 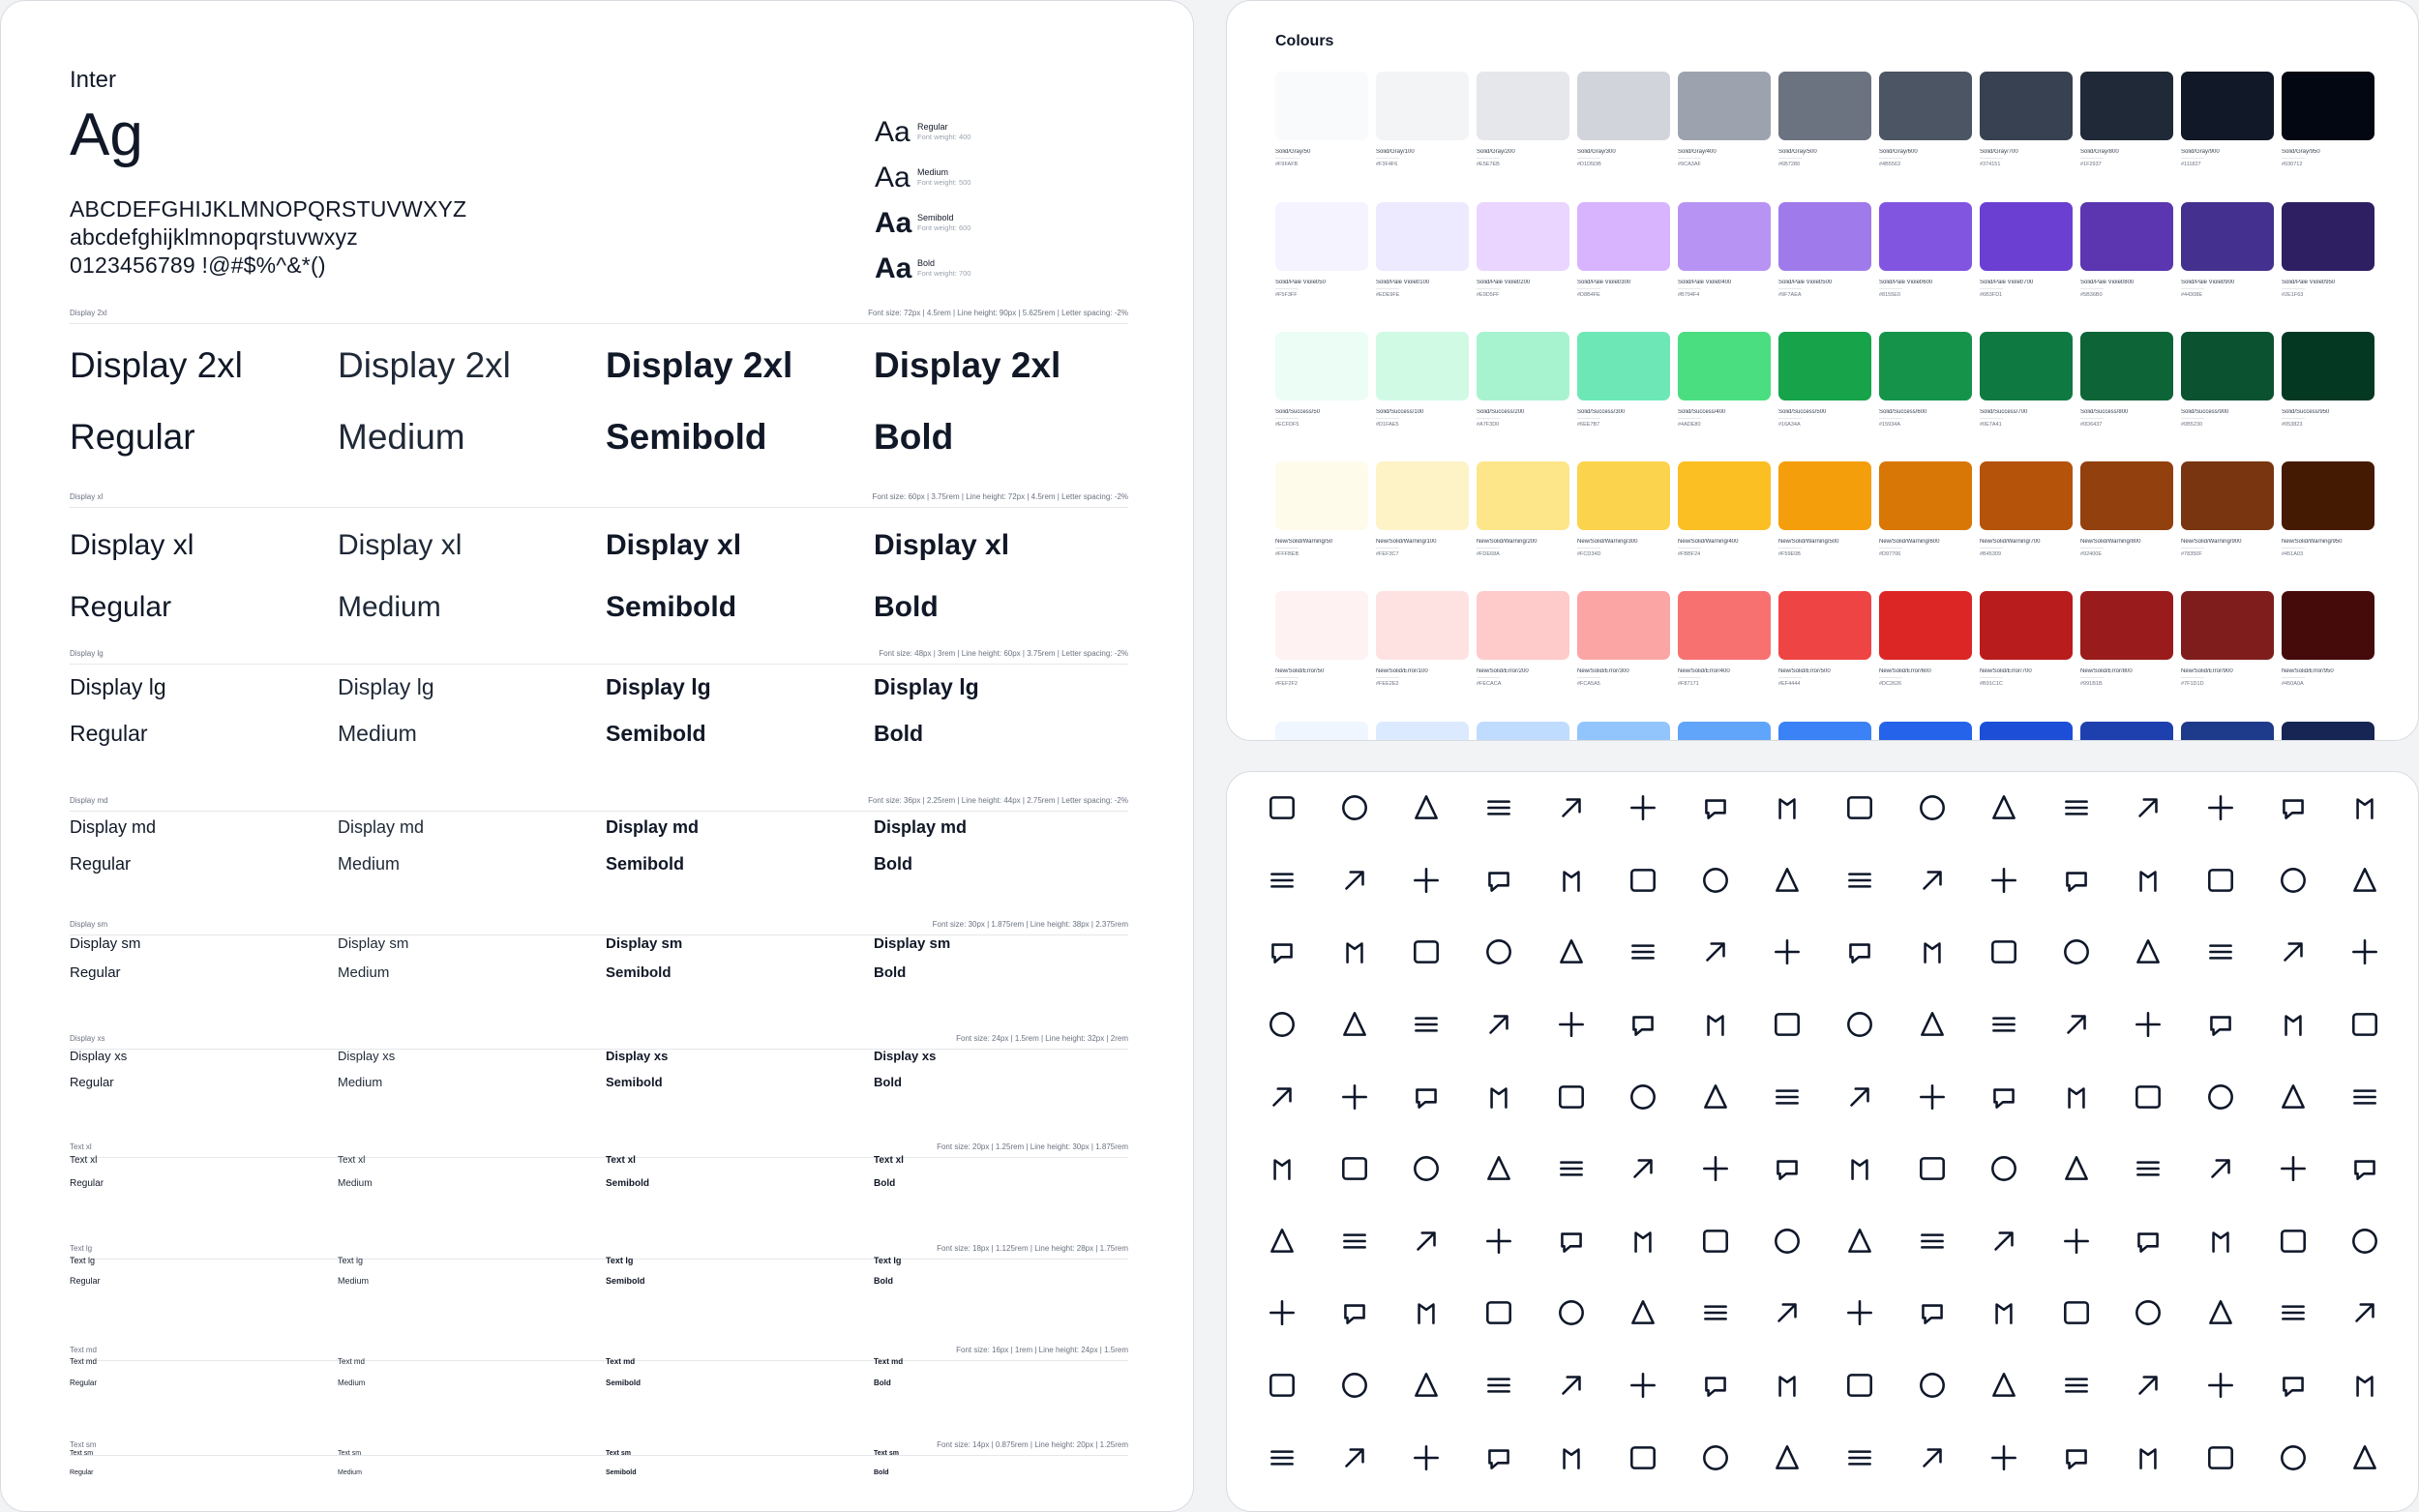 I want to click on swatch-hex: #F87171, so click(x=1689, y=684).